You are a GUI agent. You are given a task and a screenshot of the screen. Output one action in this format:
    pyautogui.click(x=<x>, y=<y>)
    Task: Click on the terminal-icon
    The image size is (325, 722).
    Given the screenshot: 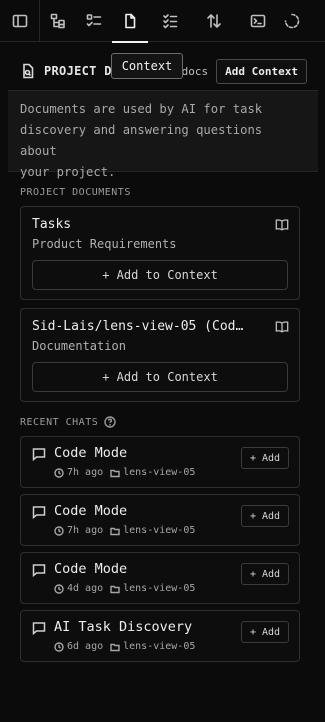 What is the action you would take?
    pyautogui.click(x=258, y=21)
    